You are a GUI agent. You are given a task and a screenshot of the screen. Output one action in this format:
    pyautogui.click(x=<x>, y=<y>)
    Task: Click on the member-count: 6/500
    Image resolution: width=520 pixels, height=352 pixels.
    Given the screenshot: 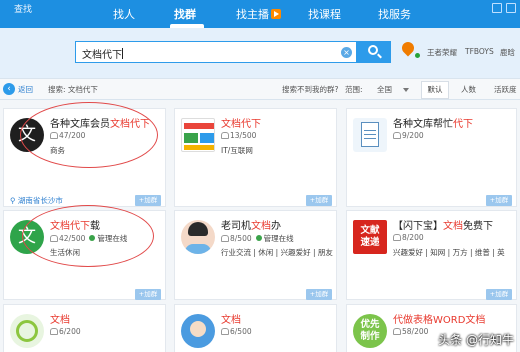 What is the action you would take?
    pyautogui.click(x=236, y=331)
    